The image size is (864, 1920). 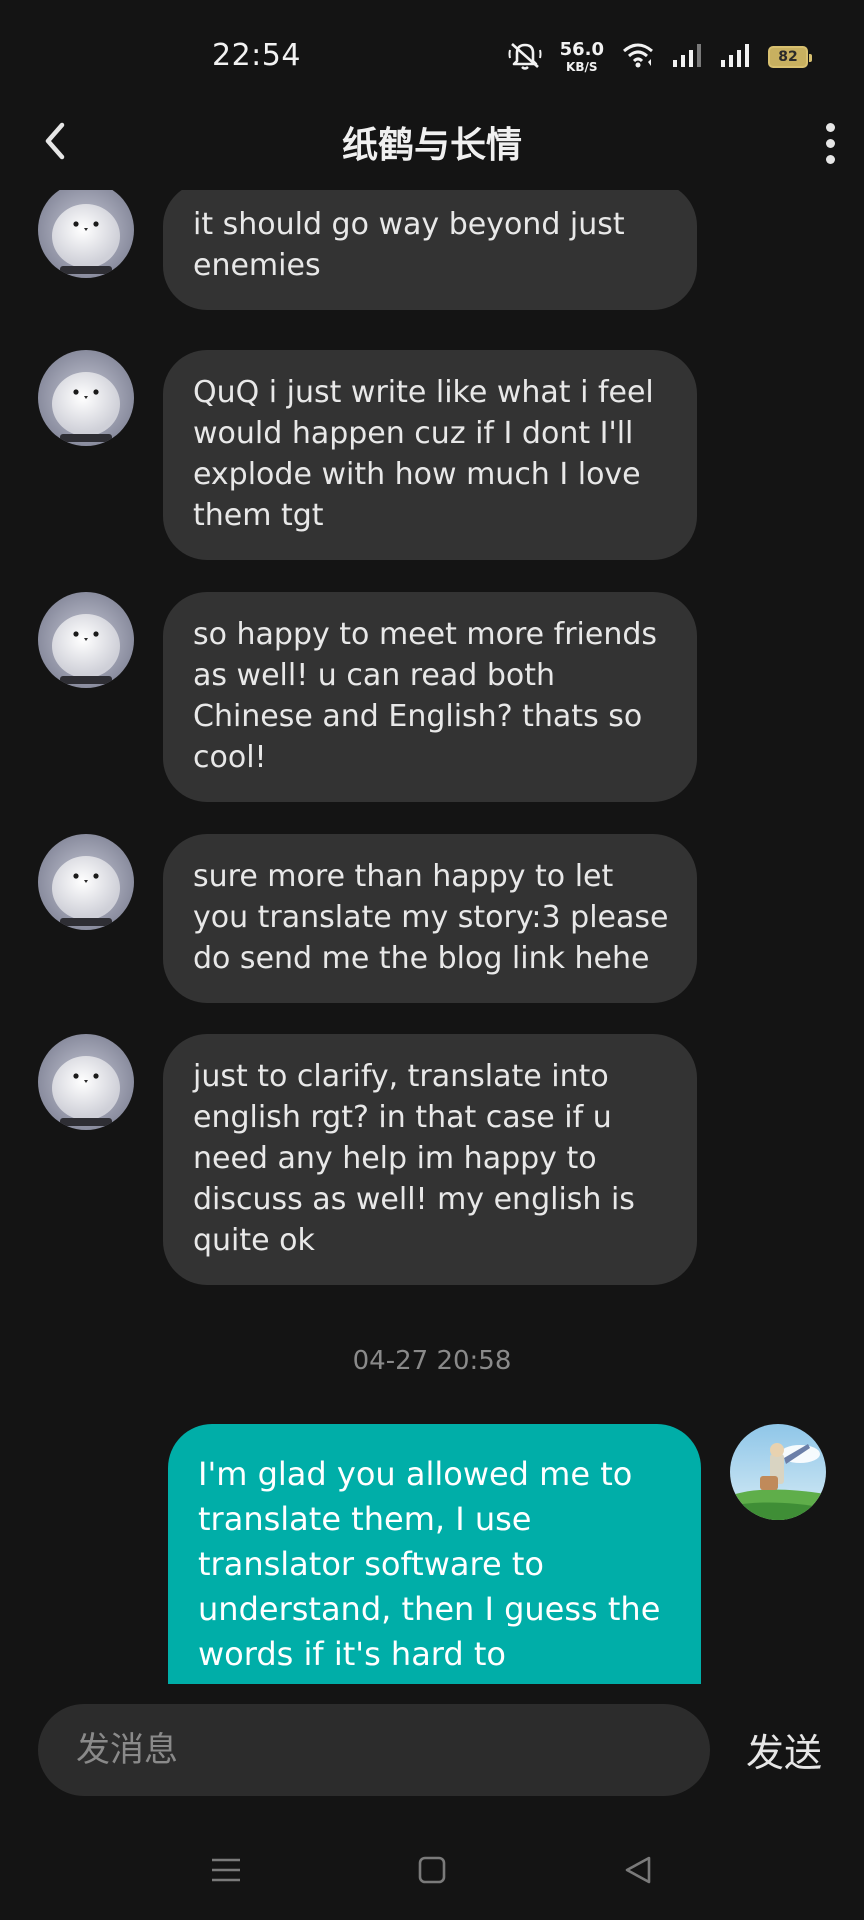 I want to click on chat-header: 纸鹤与长情, so click(x=432, y=145).